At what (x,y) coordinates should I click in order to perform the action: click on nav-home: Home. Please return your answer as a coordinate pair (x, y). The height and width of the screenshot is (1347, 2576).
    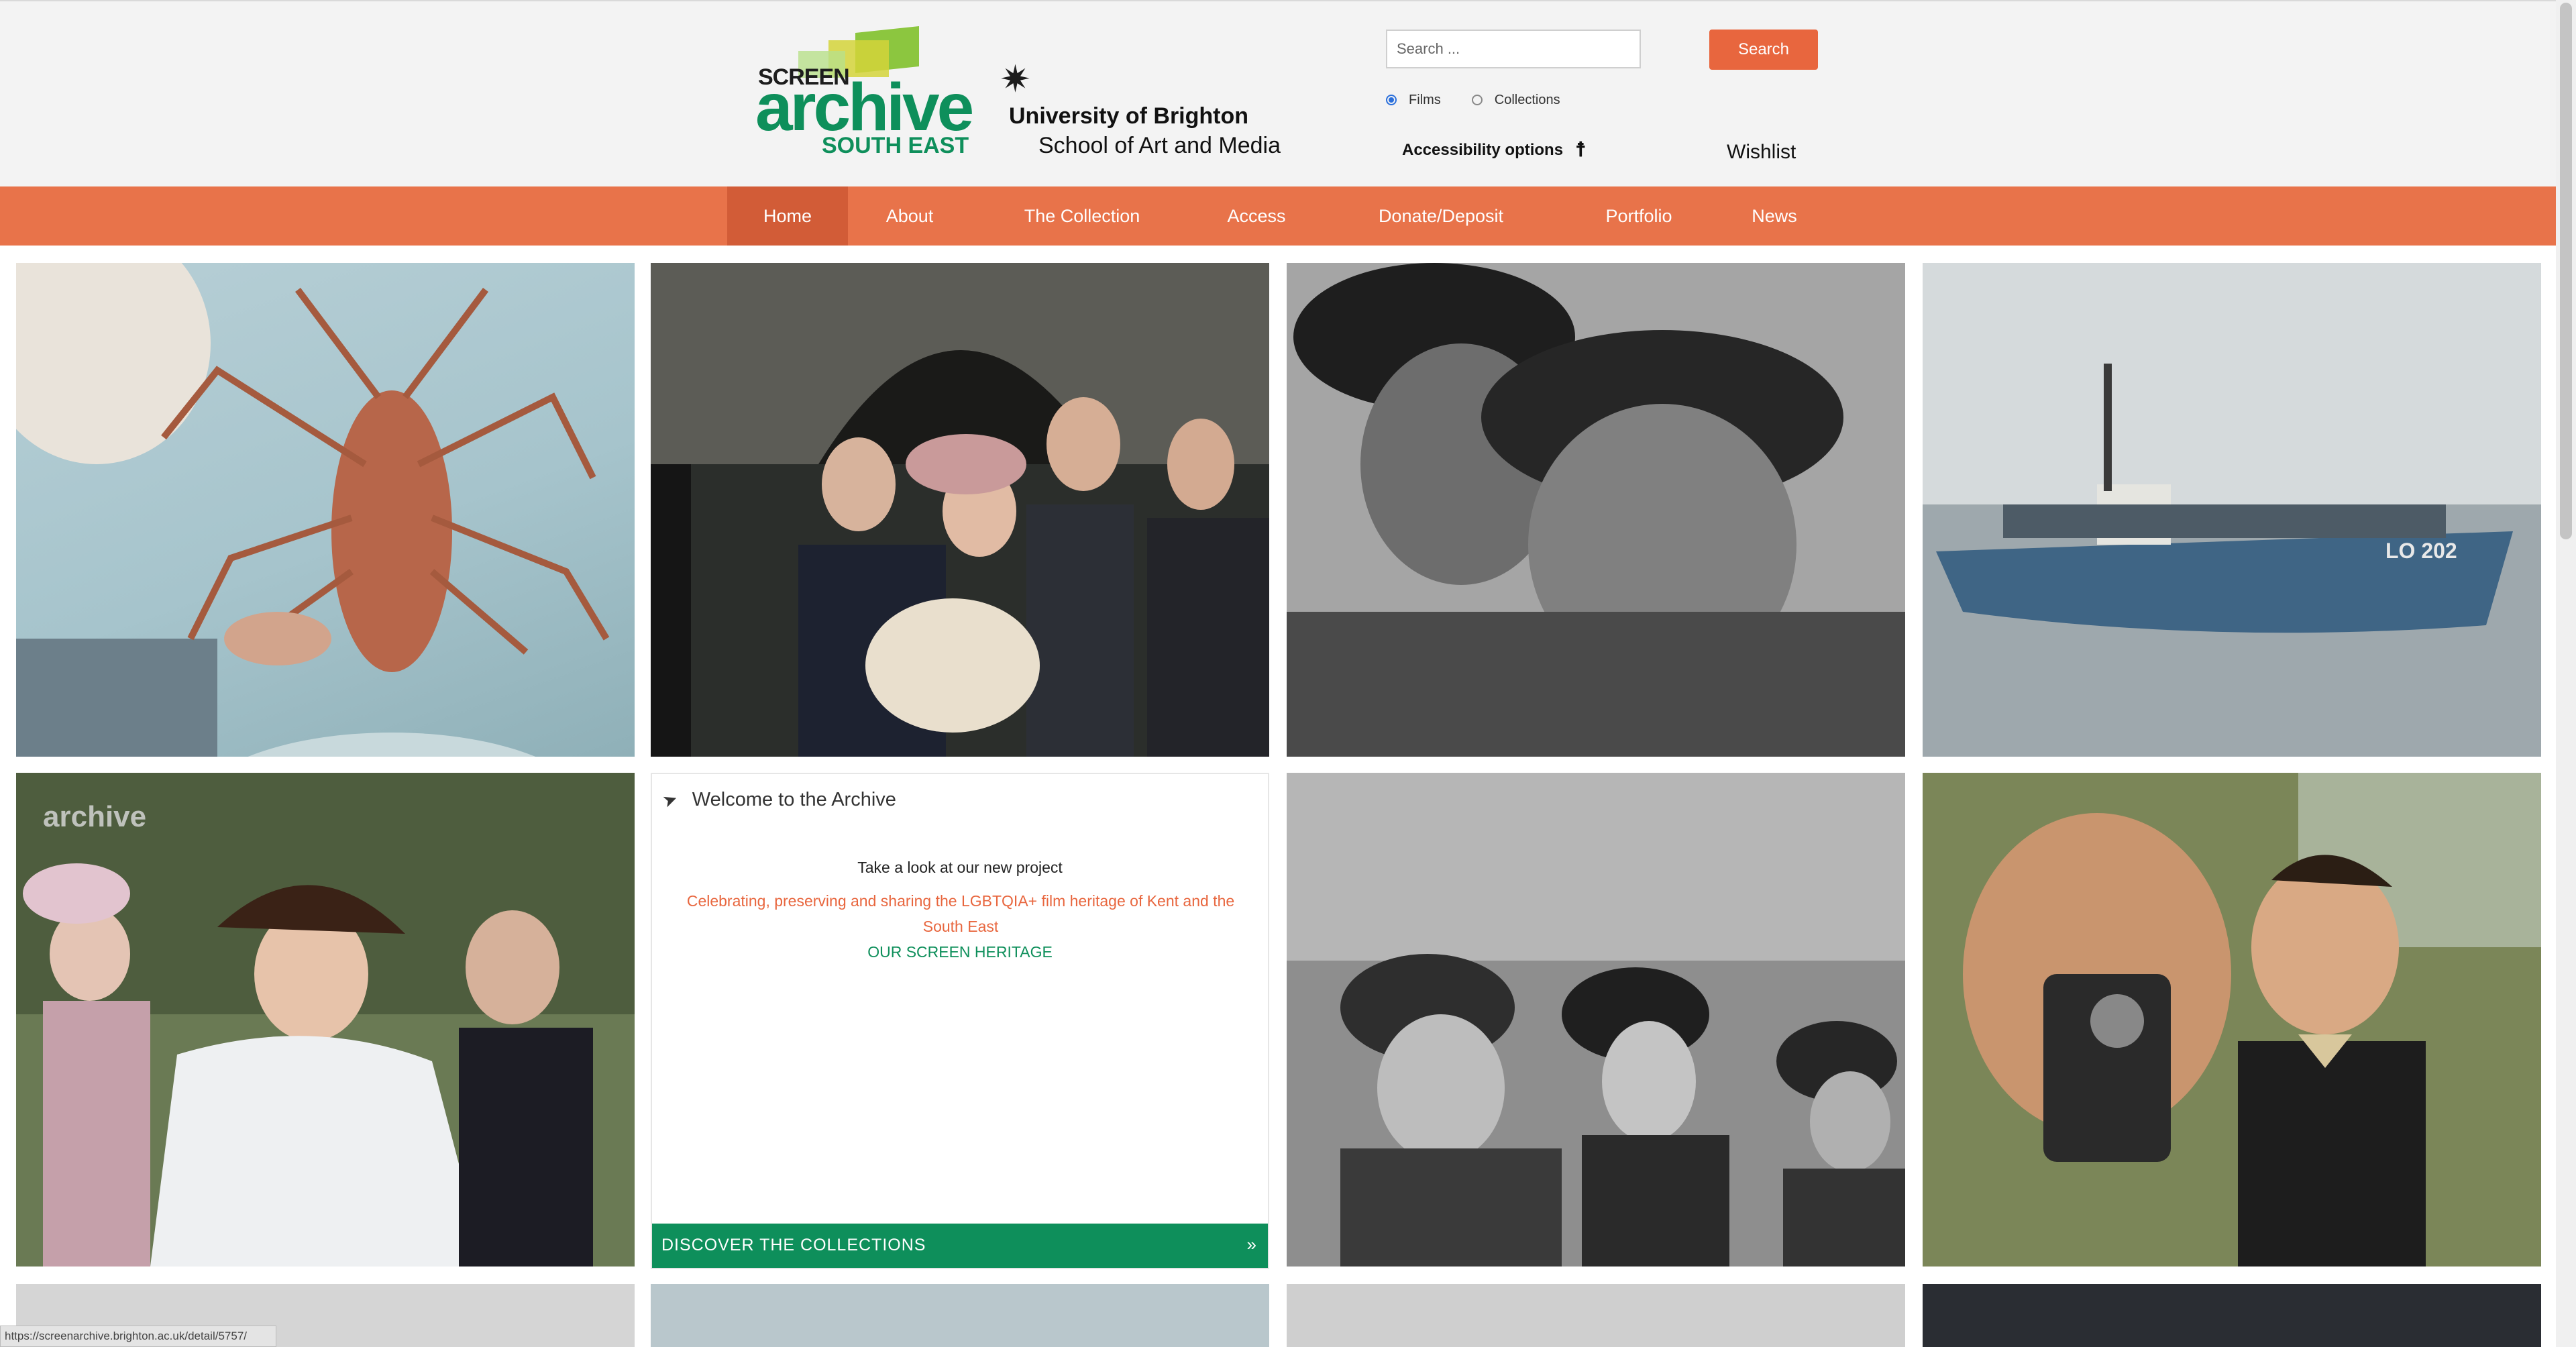
    Looking at the image, I should click on (787, 216).